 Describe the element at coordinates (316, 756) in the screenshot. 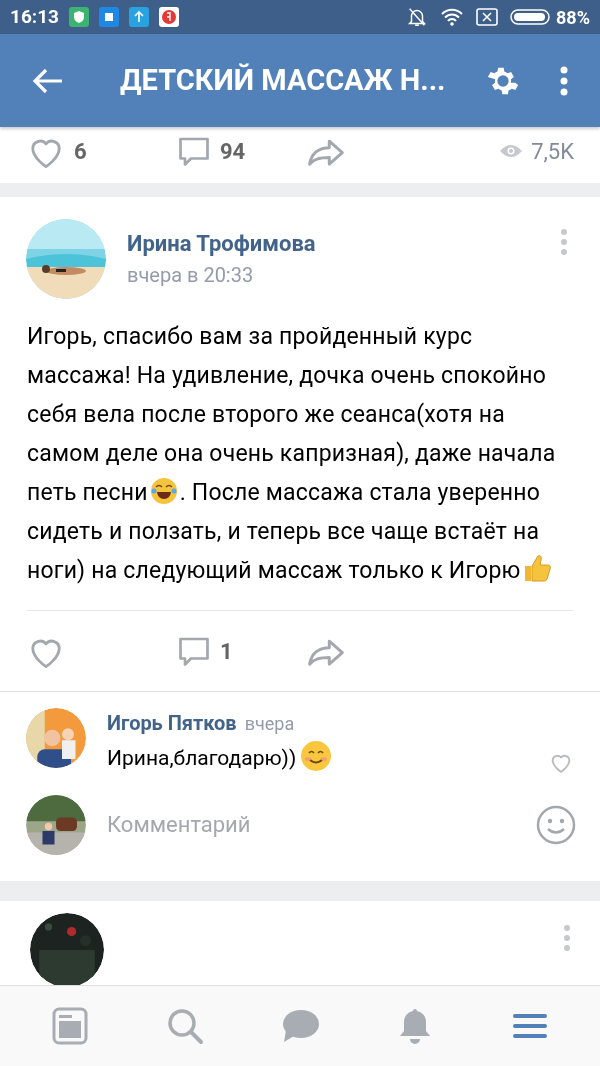

I see `smile-emoji-icon` at that location.